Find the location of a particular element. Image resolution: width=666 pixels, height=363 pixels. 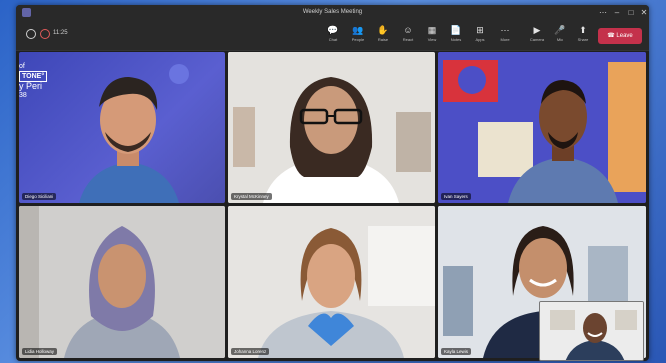

participant-name: Diego Siciliani is located at coordinates (39, 196).